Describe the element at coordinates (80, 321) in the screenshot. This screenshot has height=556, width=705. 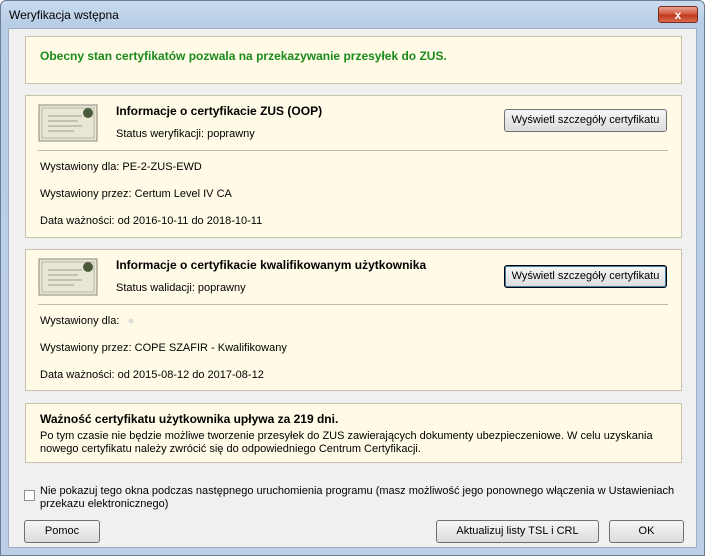
I see `user-issued-for-label: Wystawiony dla:` at that location.